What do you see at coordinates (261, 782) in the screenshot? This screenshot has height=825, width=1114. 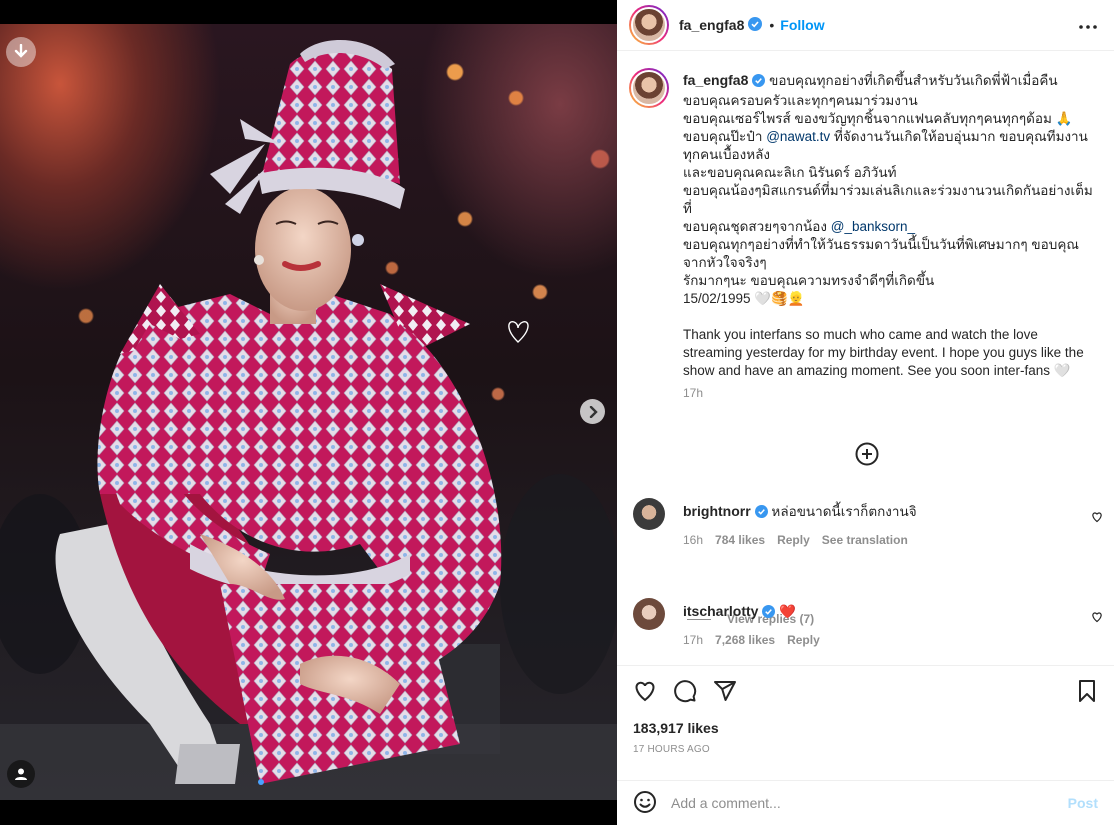 I see `carousel-dot-active` at bounding box center [261, 782].